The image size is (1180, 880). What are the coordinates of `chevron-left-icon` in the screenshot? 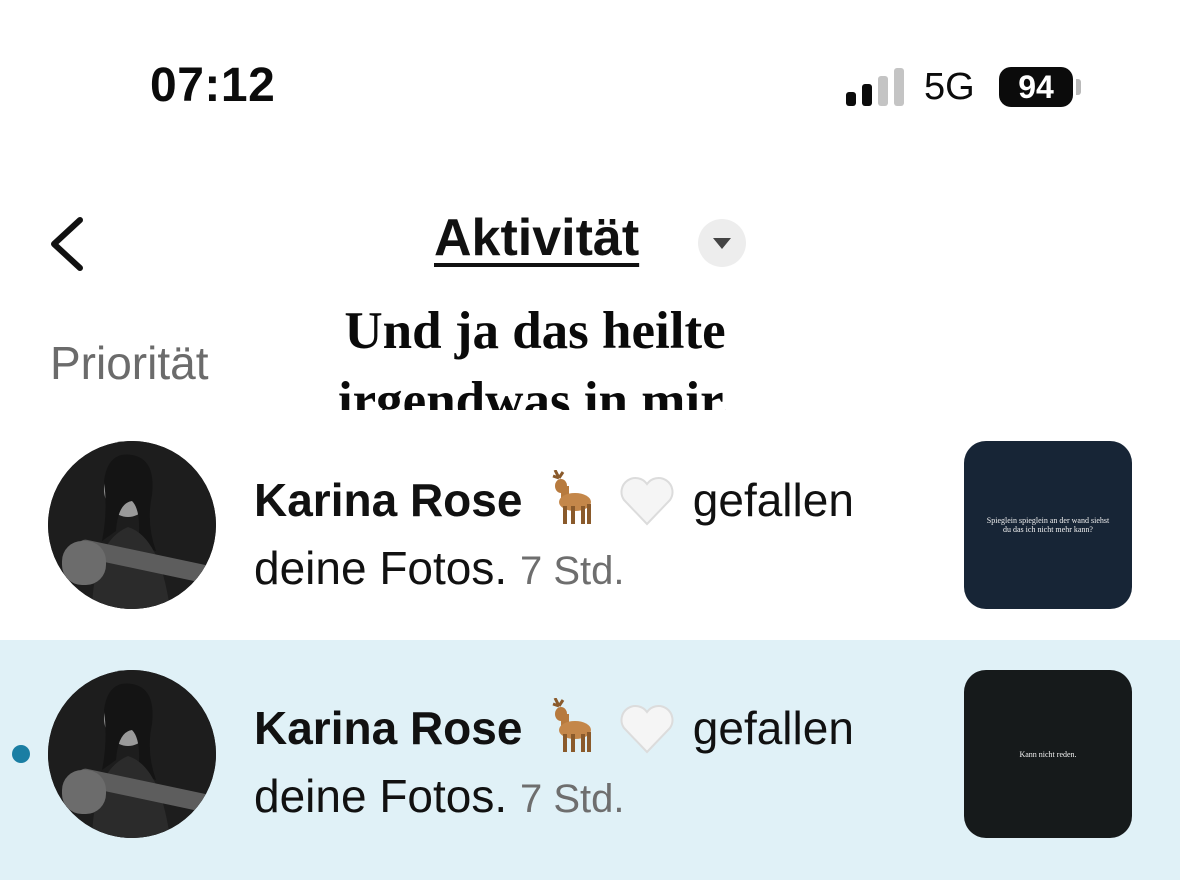 It's located at (67, 244).